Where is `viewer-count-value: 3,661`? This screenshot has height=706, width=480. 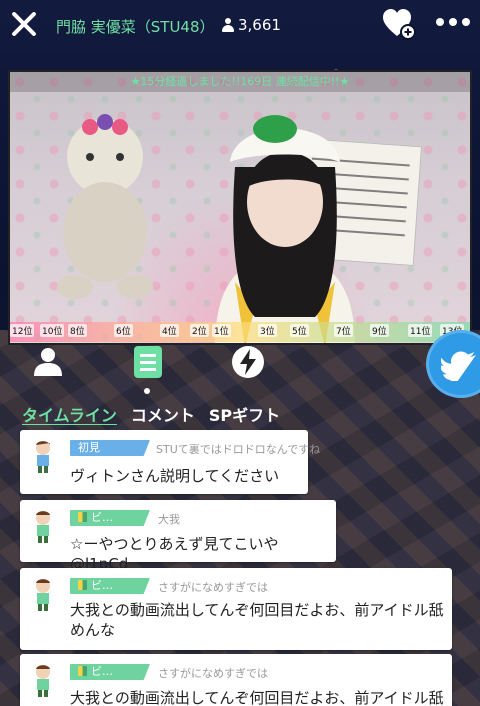
viewer-count-value: 3,661 is located at coordinates (259, 25).